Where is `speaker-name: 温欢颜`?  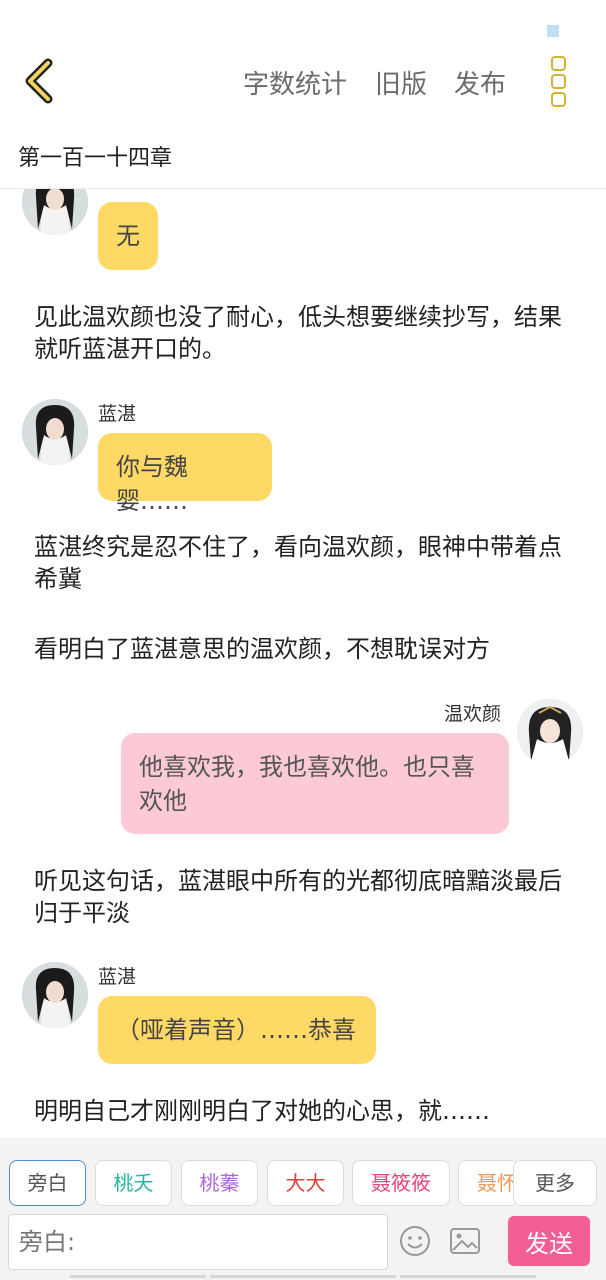 speaker-name: 温欢颜 is located at coordinates (473, 714).